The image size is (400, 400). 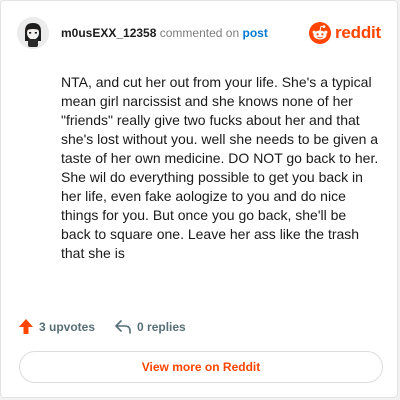 I want to click on reply-button: 0 replies, so click(x=150, y=327).